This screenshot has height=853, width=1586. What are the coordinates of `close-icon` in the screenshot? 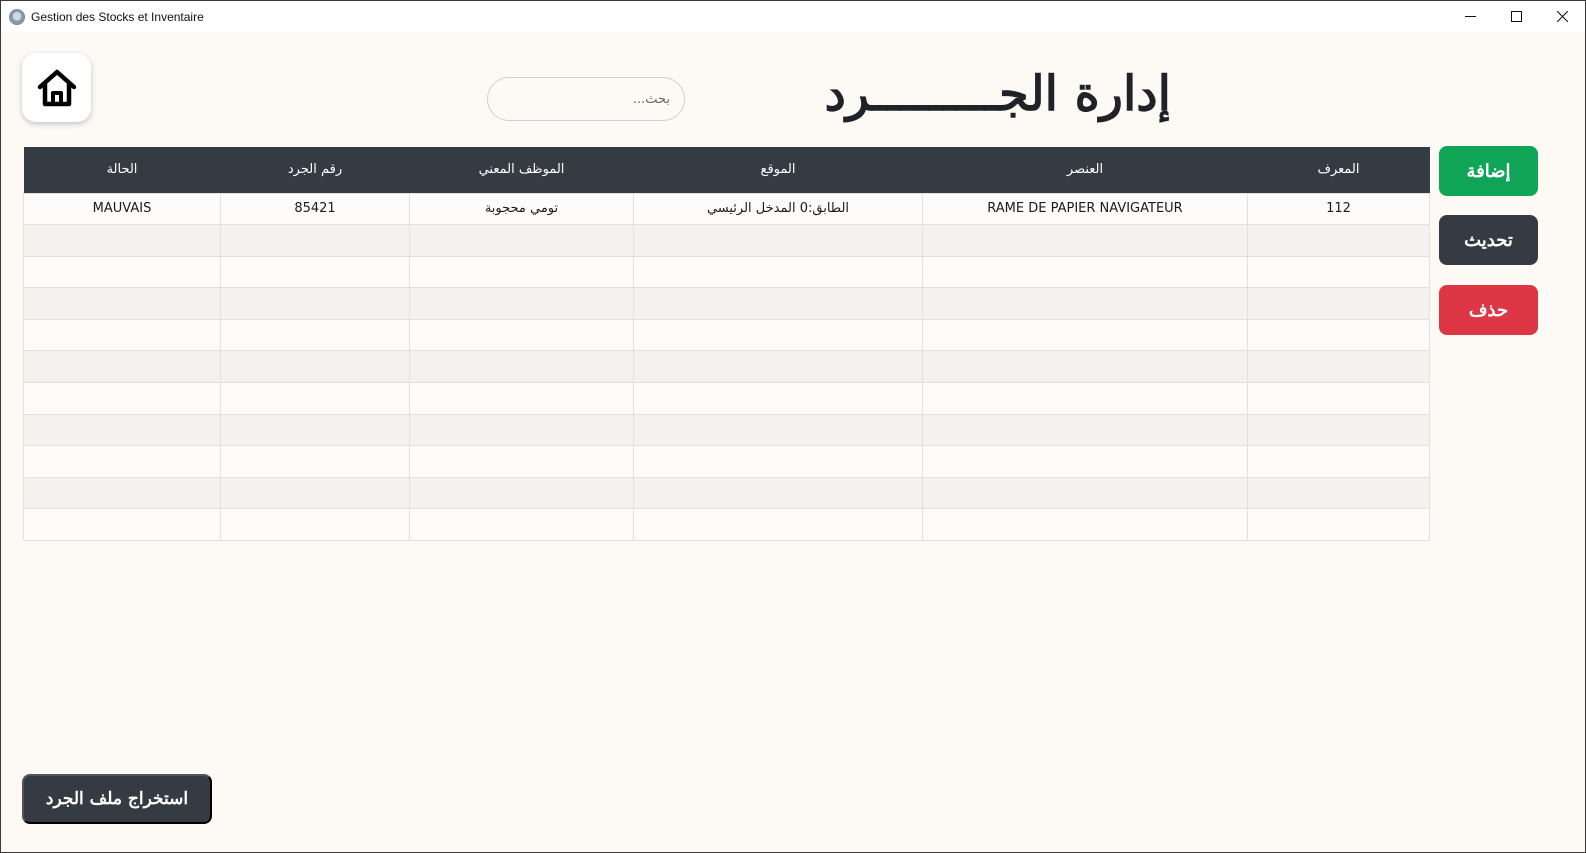 It's located at (1562, 16).